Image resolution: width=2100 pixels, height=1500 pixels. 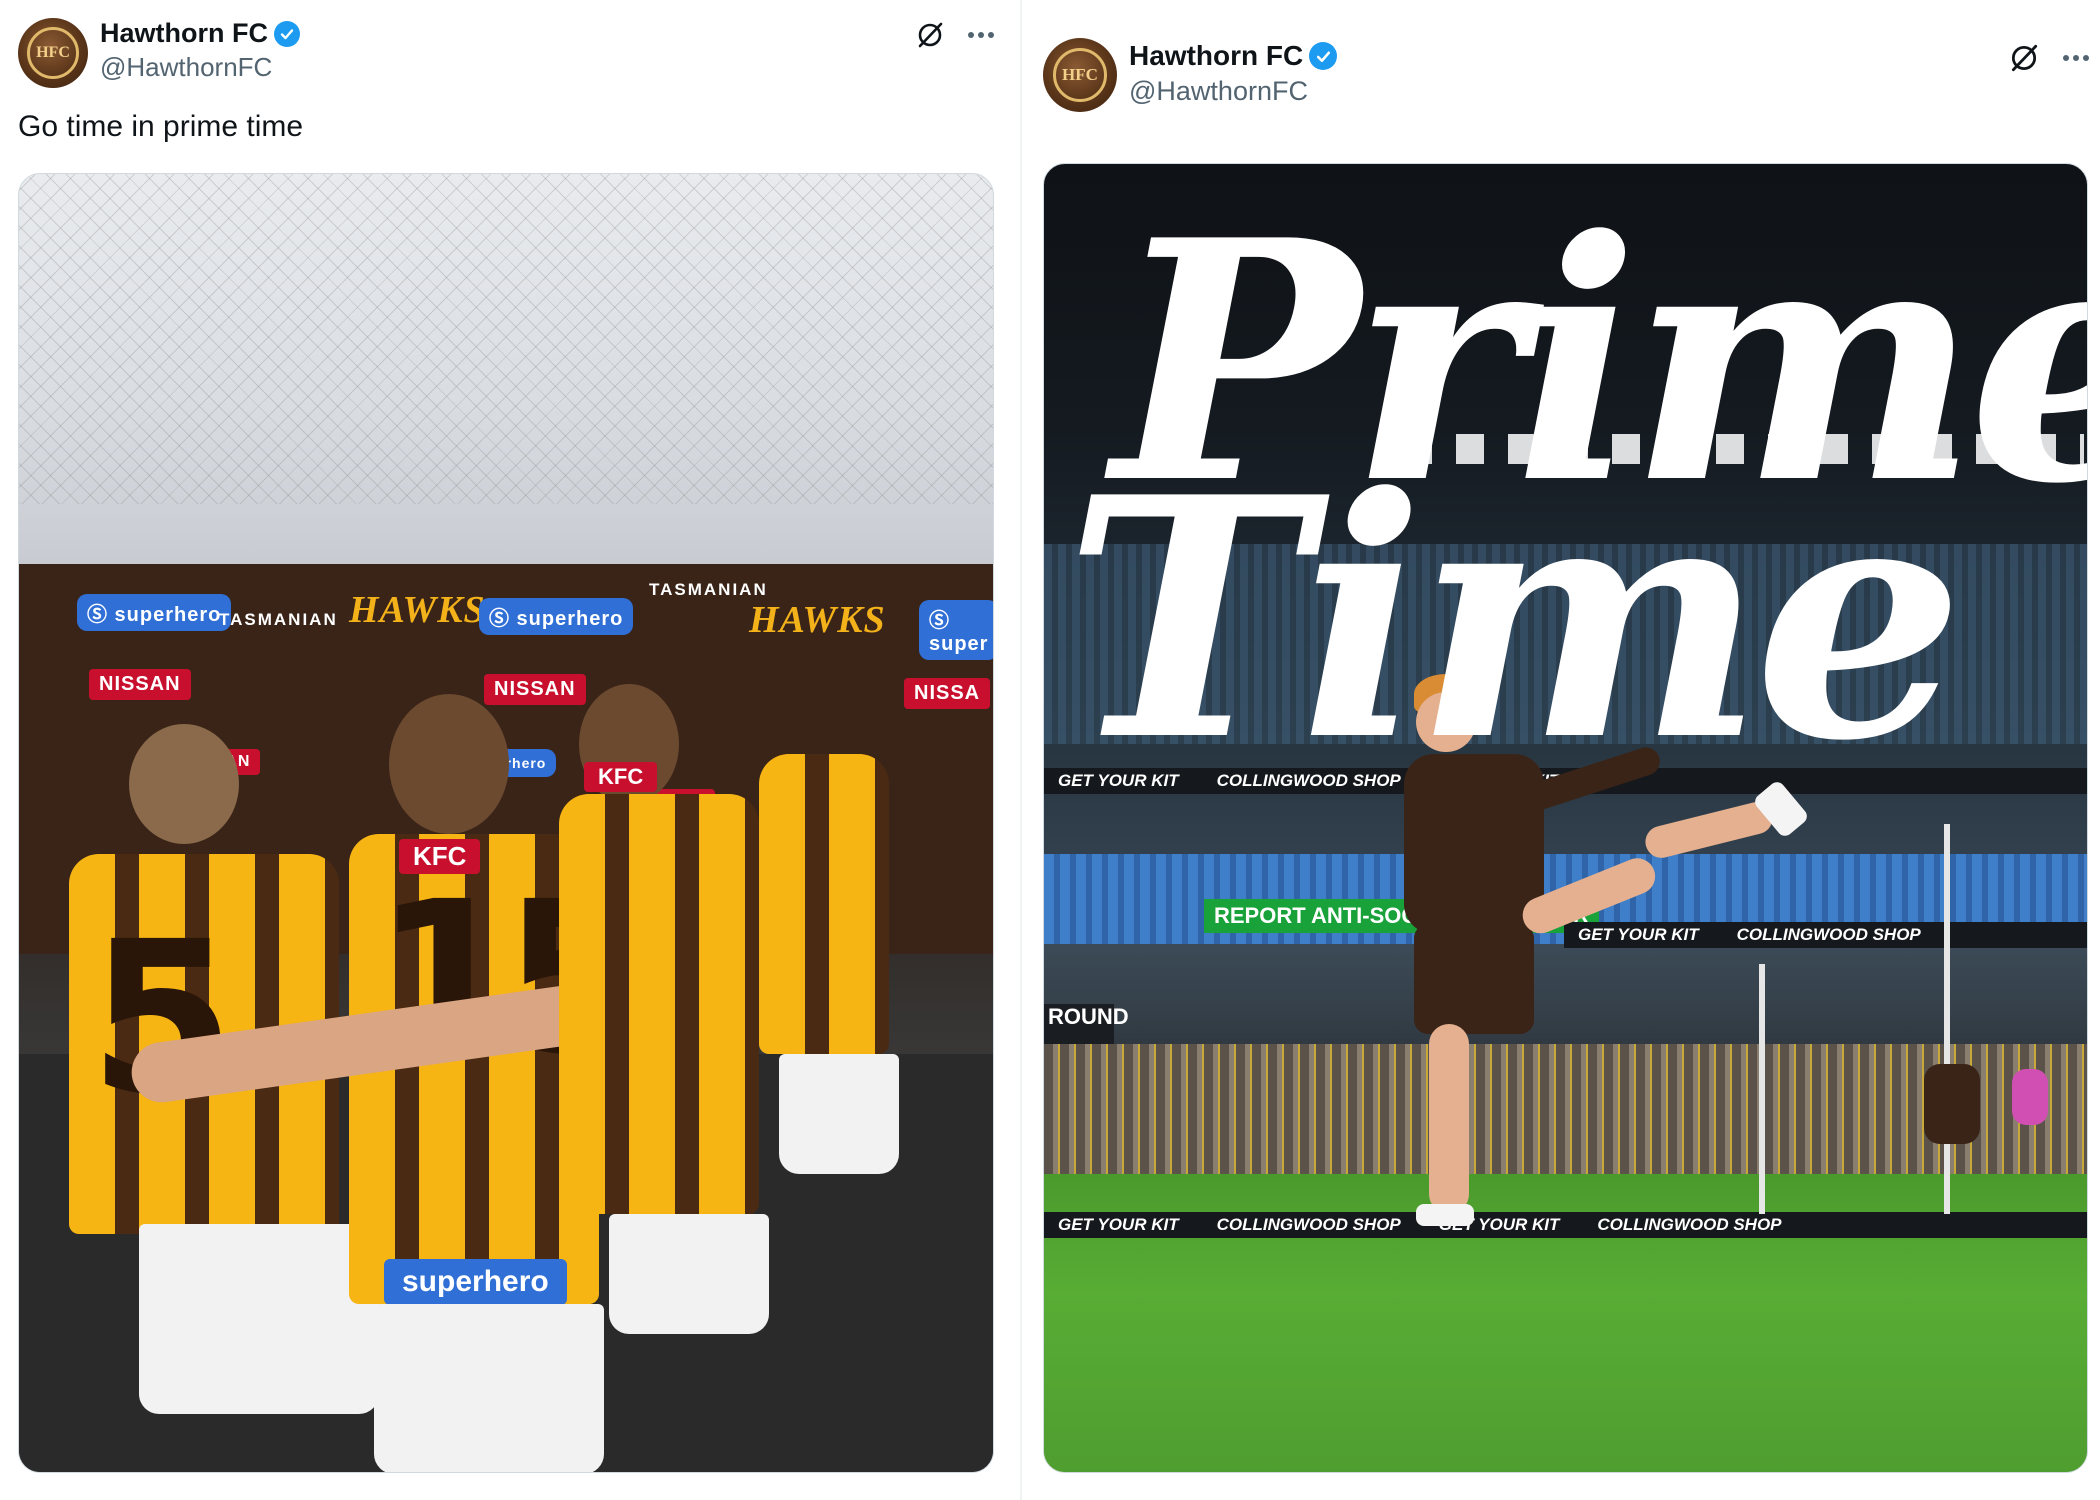 What do you see at coordinates (621, 777) in the screenshot?
I see `kfc-sponsor: KFC` at bounding box center [621, 777].